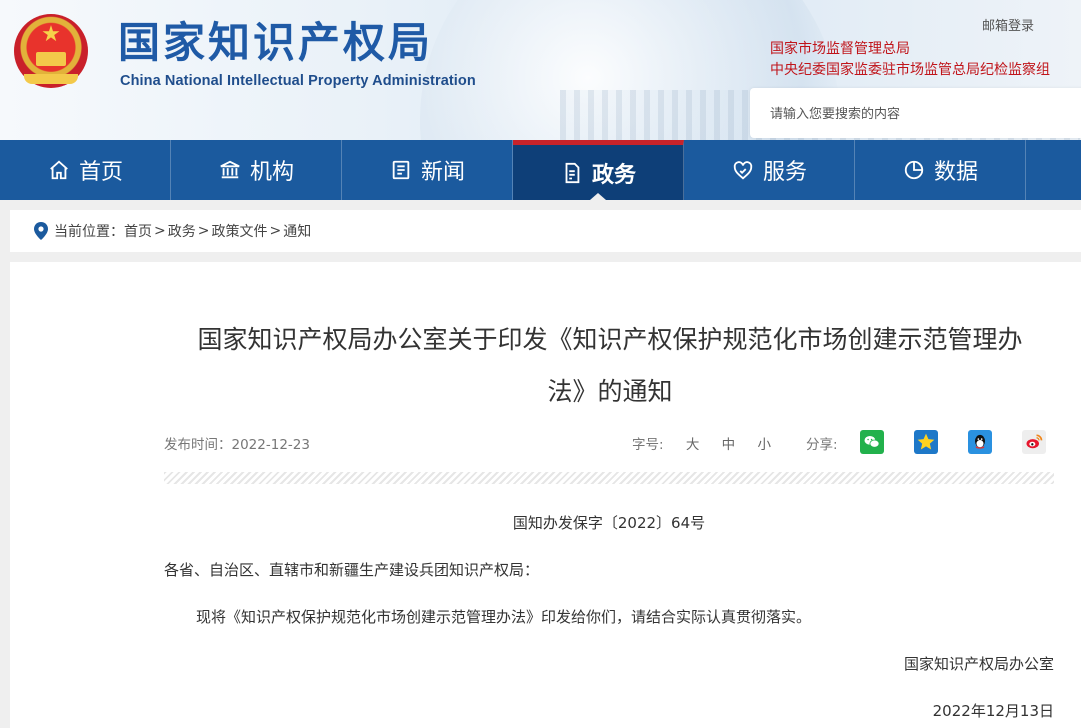  What do you see at coordinates (784, 172) in the screenshot?
I see `nav-label: 服务` at bounding box center [784, 172].